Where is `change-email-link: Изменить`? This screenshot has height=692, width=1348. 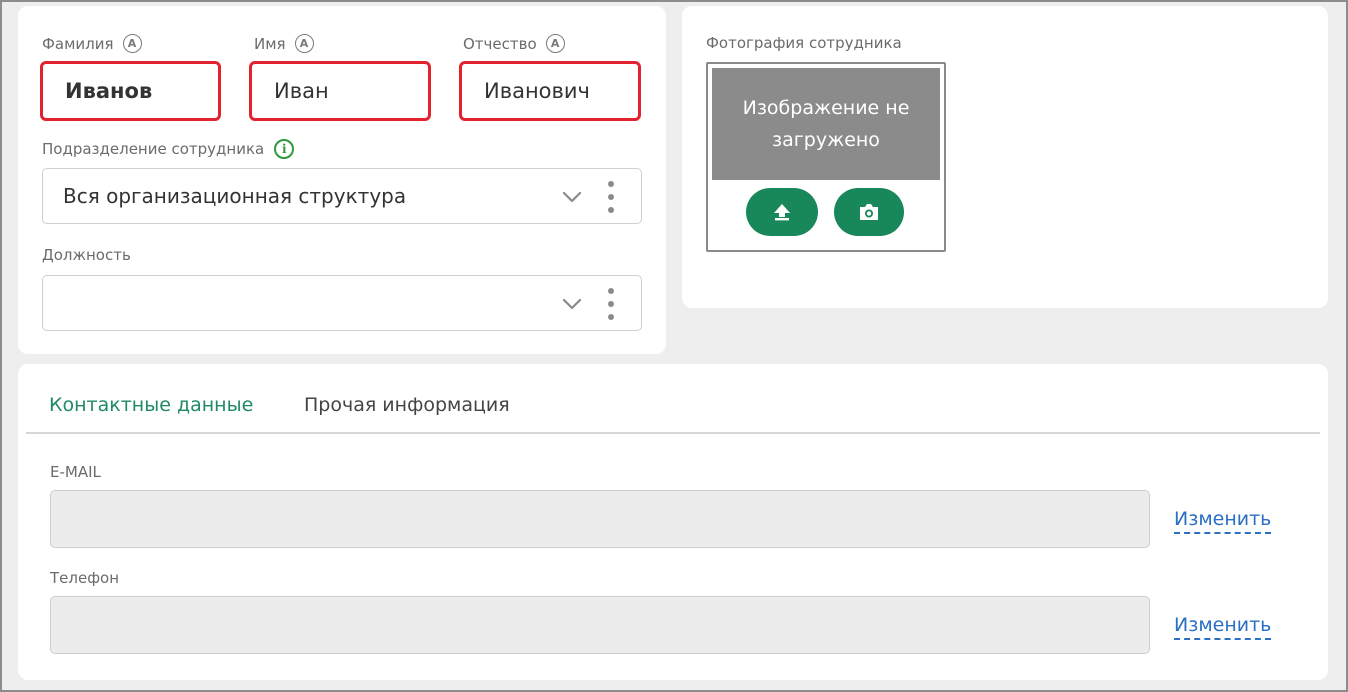
change-email-link: Изменить is located at coordinates (1223, 520).